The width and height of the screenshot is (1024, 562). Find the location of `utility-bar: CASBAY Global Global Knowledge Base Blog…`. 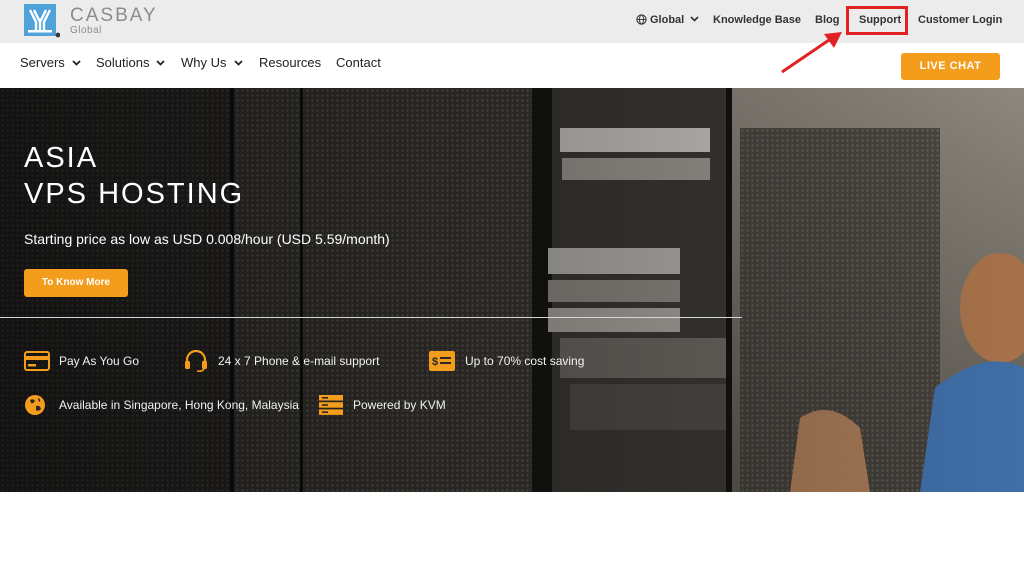

utility-bar: CASBAY Global Global Knowledge Base Blog… is located at coordinates (512, 21).